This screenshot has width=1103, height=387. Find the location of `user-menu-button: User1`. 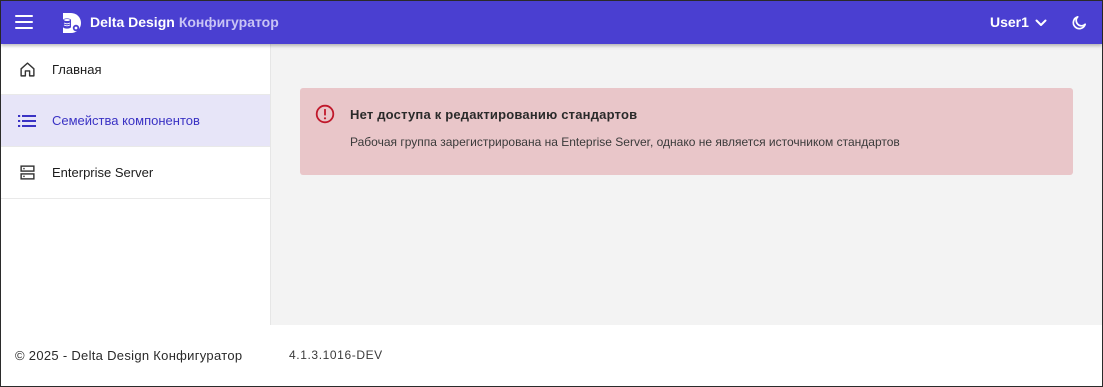

user-menu-button: User1 is located at coordinates (1018, 22).